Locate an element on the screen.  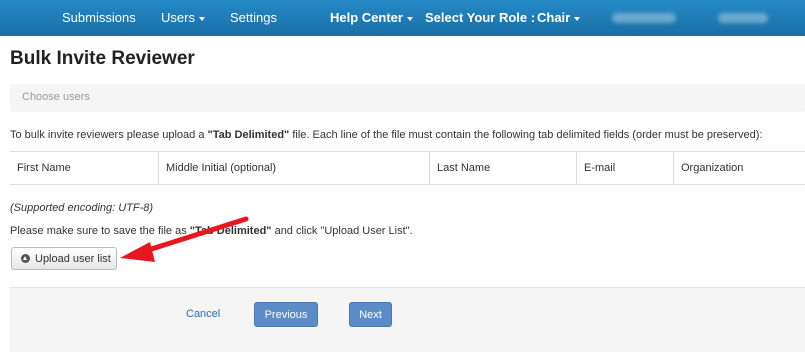
next-button: Next is located at coordinates (370, 314).